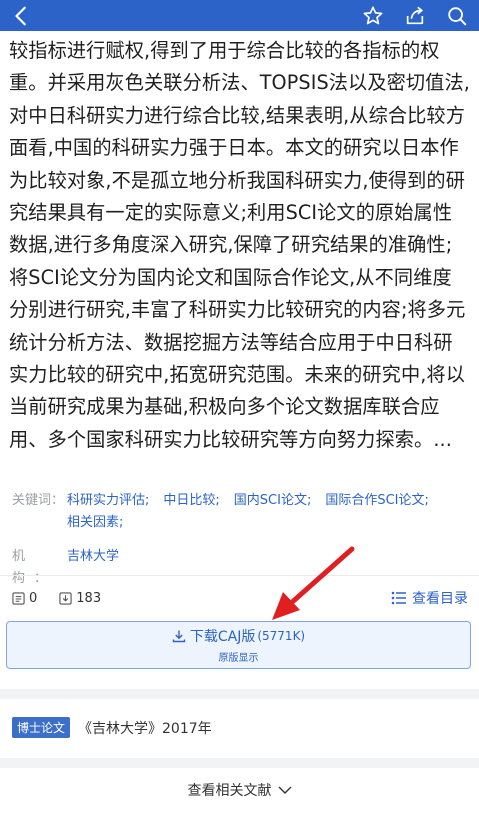 Image resolution: width=479 pixels, height=813 pixels. Describe the element at coordinates (179, 636) in the screenshot. I see `download-icon` at that location.